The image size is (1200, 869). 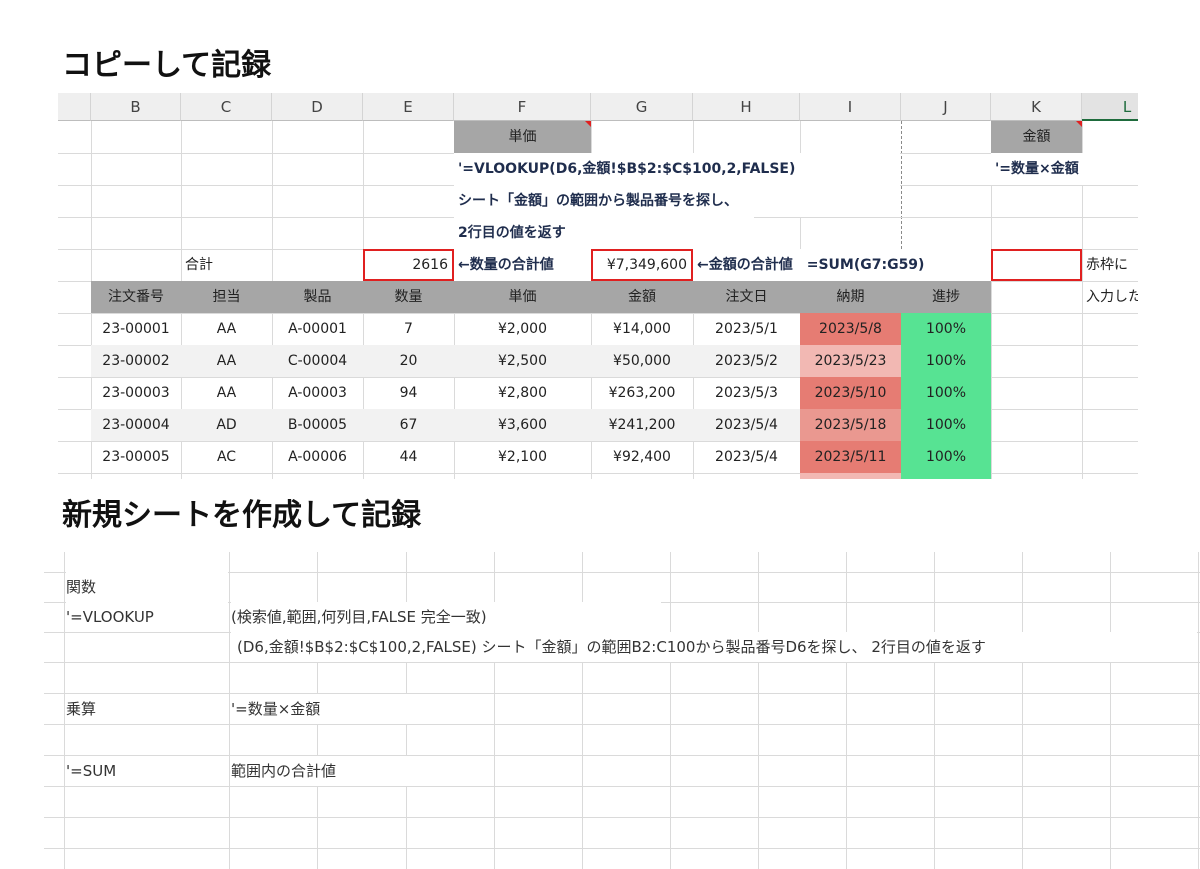 What do you see at coordinates (1110, 265) in the screenshot?
I see `cell-red-frame-note: 赤枠に` at bounding box center [1110, 265].